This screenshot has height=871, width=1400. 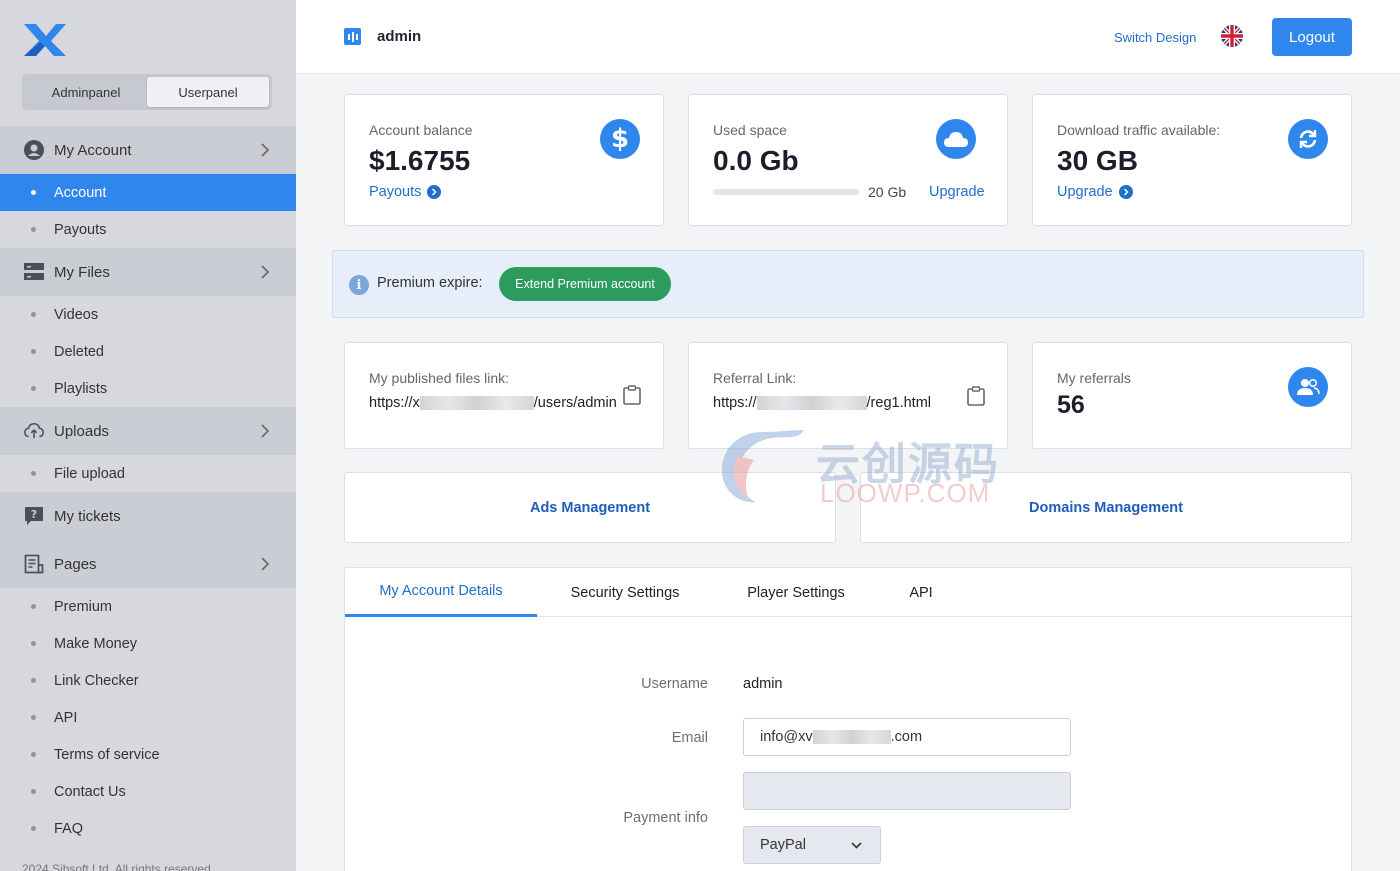 I want to click on referrals-value: 56, so click(x=1071, y=405).